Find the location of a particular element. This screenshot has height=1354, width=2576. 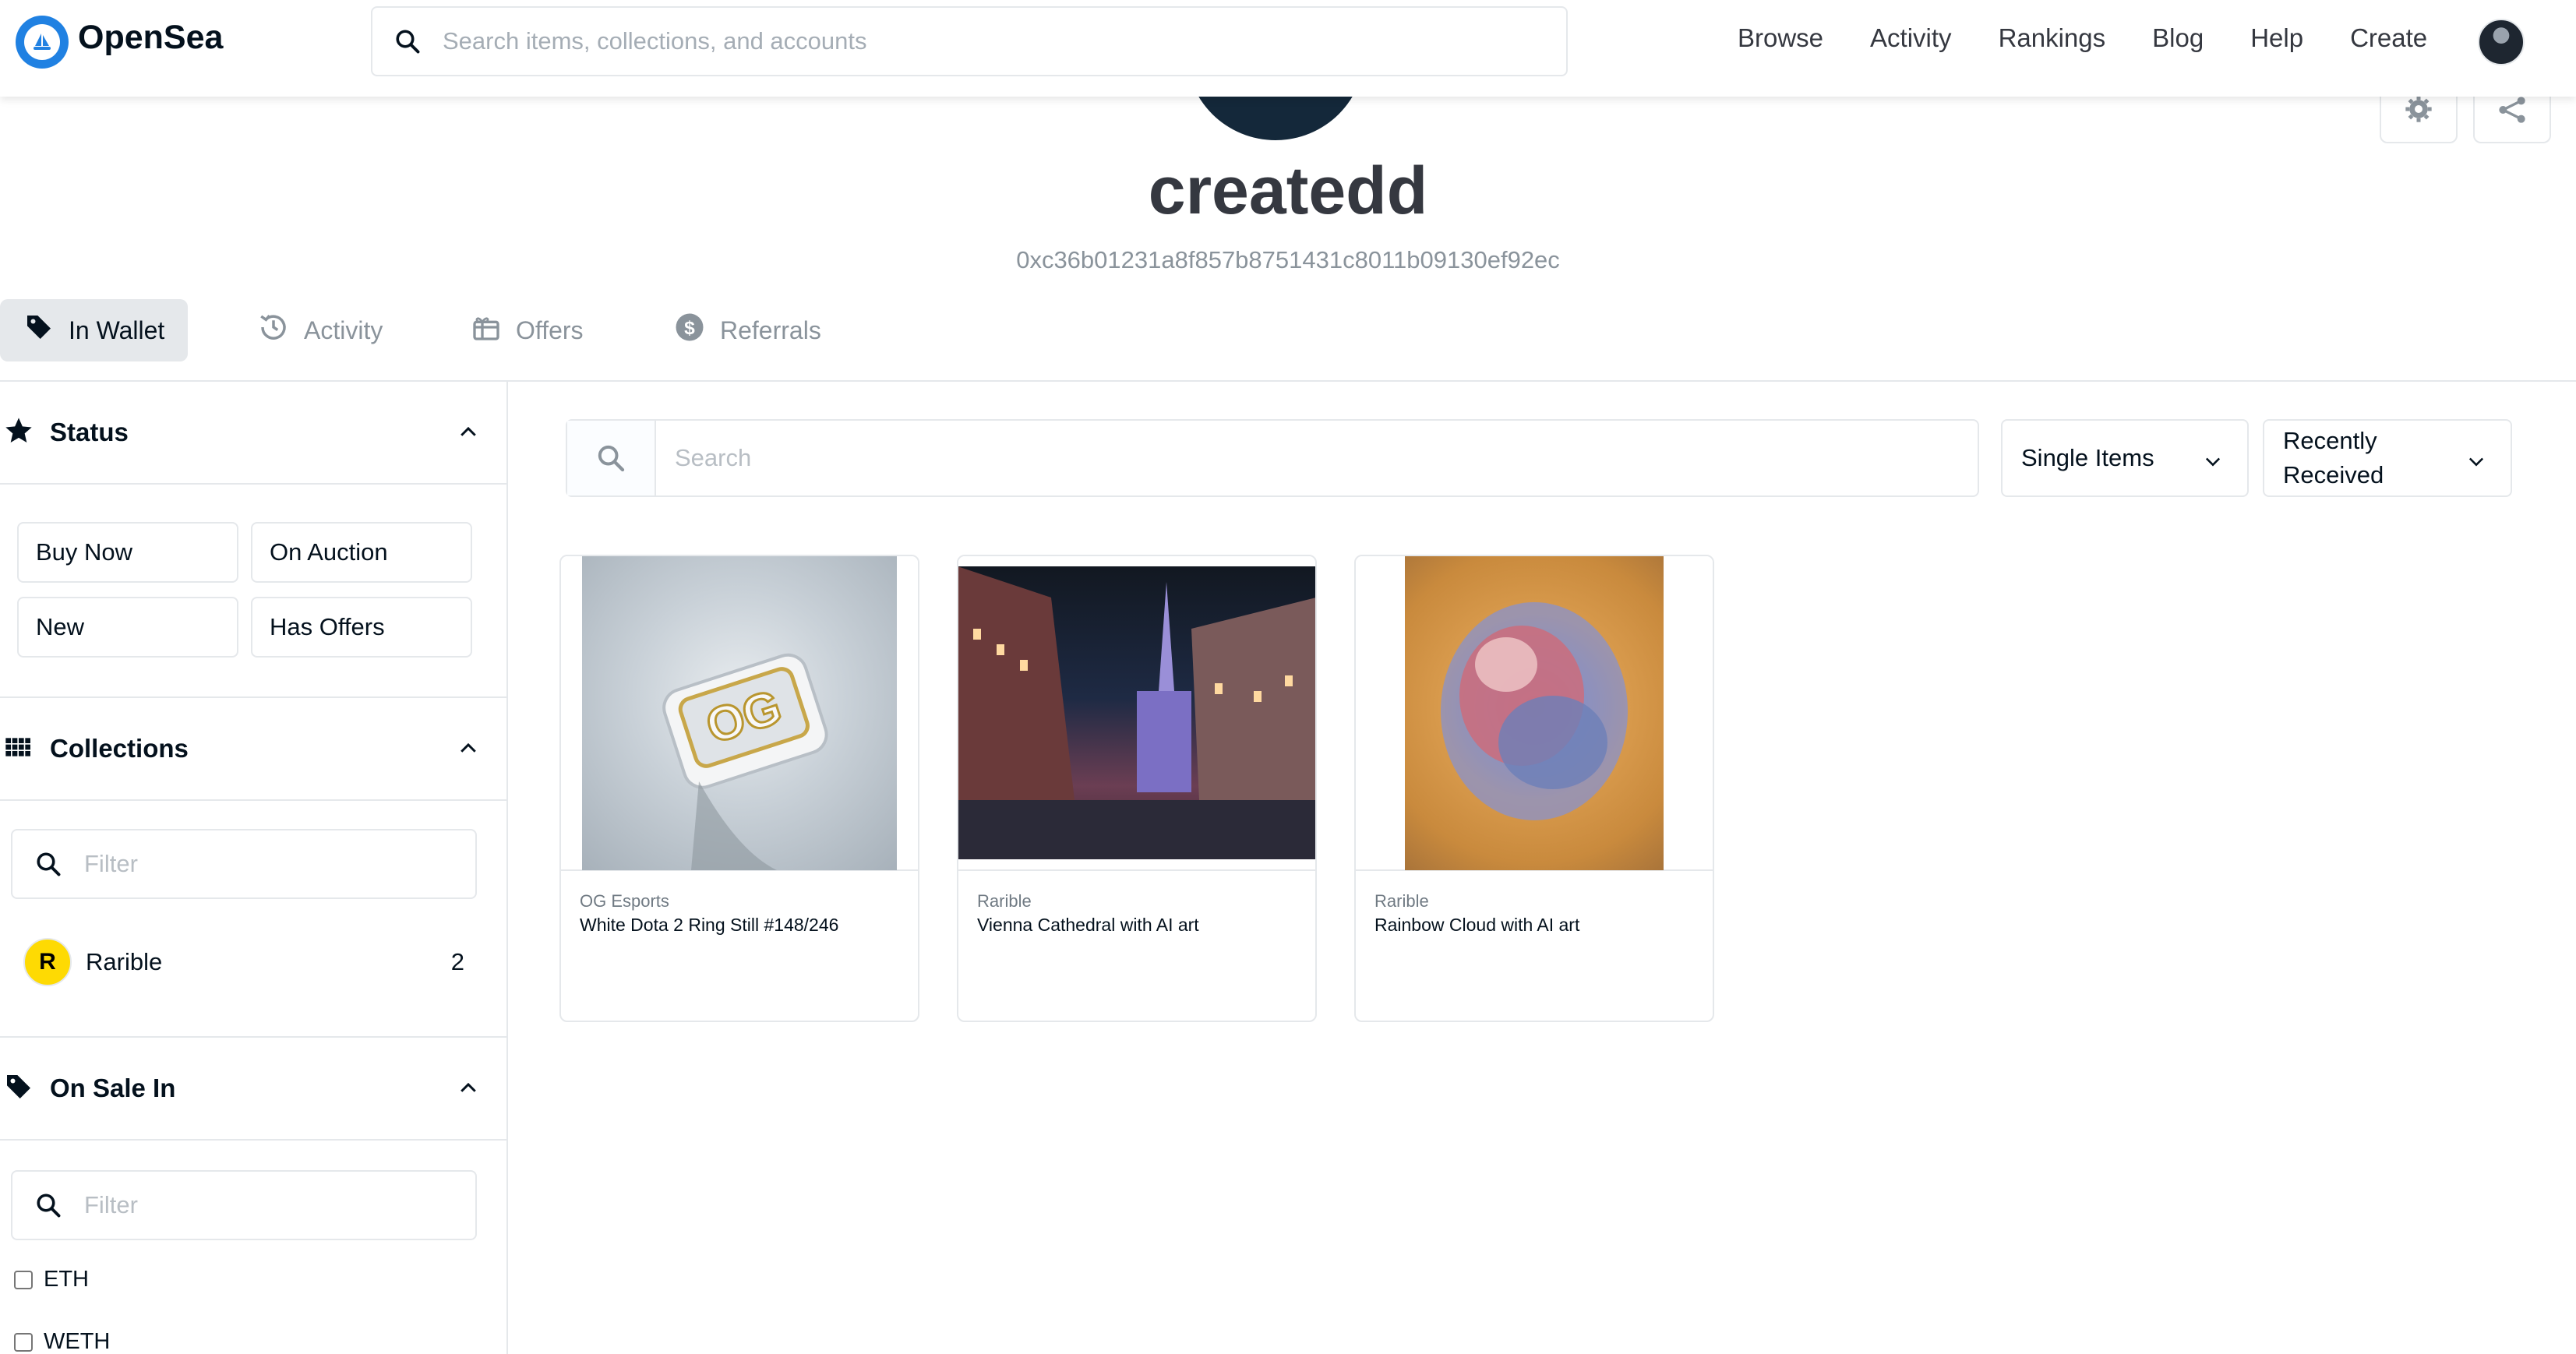

tab-label: Referrals is located at coordinates (770, 330).